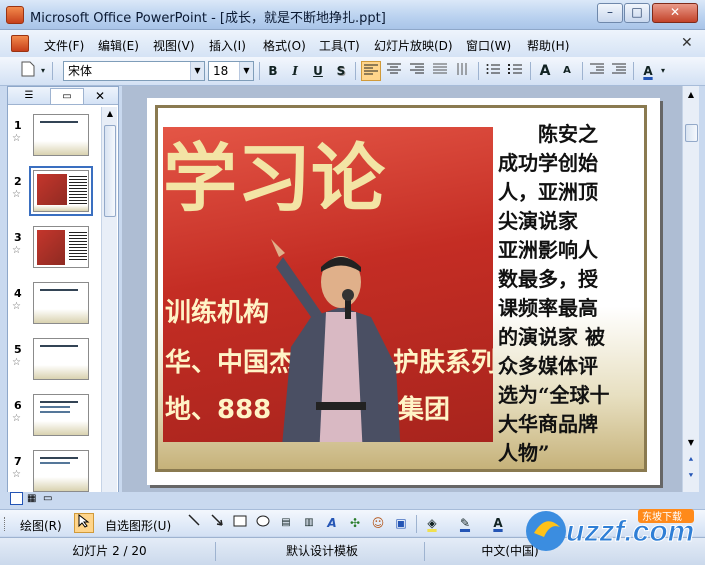  I want to click on slides-pane-scrollbar: ▲ ▼, so click(109, 306).